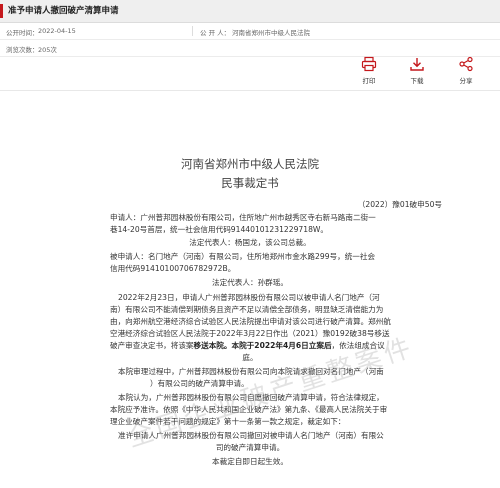 Image resolution: width=500 pixels, height=488 pixels. What do you see at coordinates (22, 50) in the screenshot?
I see `views-label: 浏览次数：` at bounding box center [22, 50].